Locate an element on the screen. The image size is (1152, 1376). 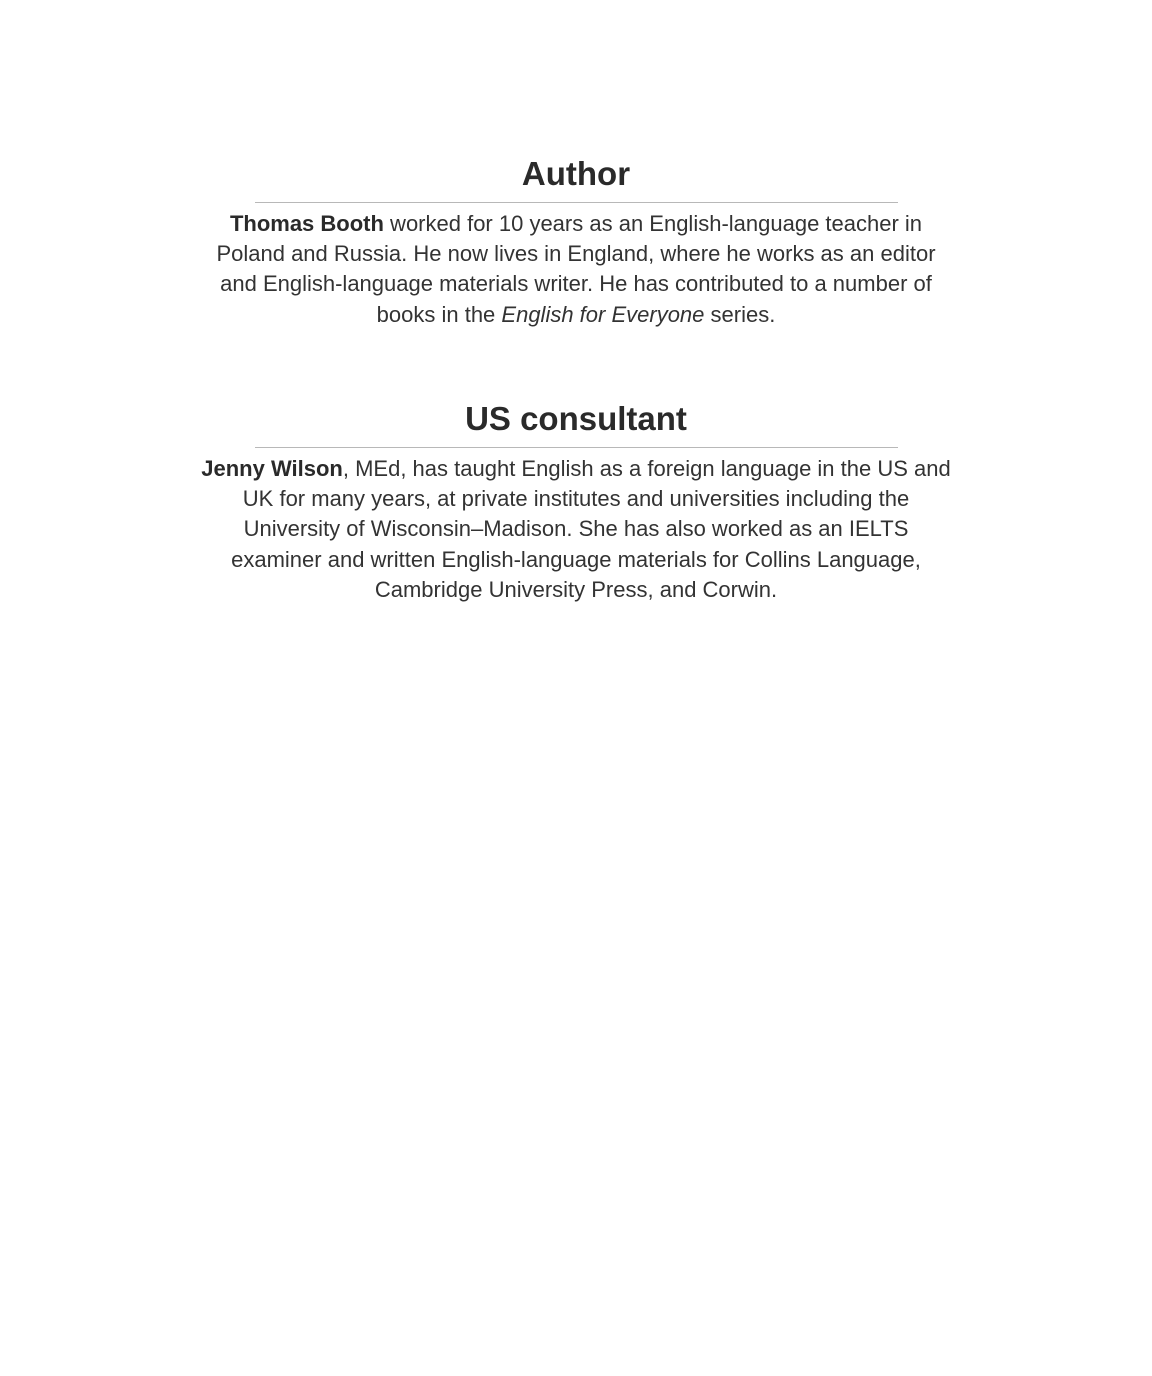
author-name: Thomas Booth is located at coordinates (306, 223).